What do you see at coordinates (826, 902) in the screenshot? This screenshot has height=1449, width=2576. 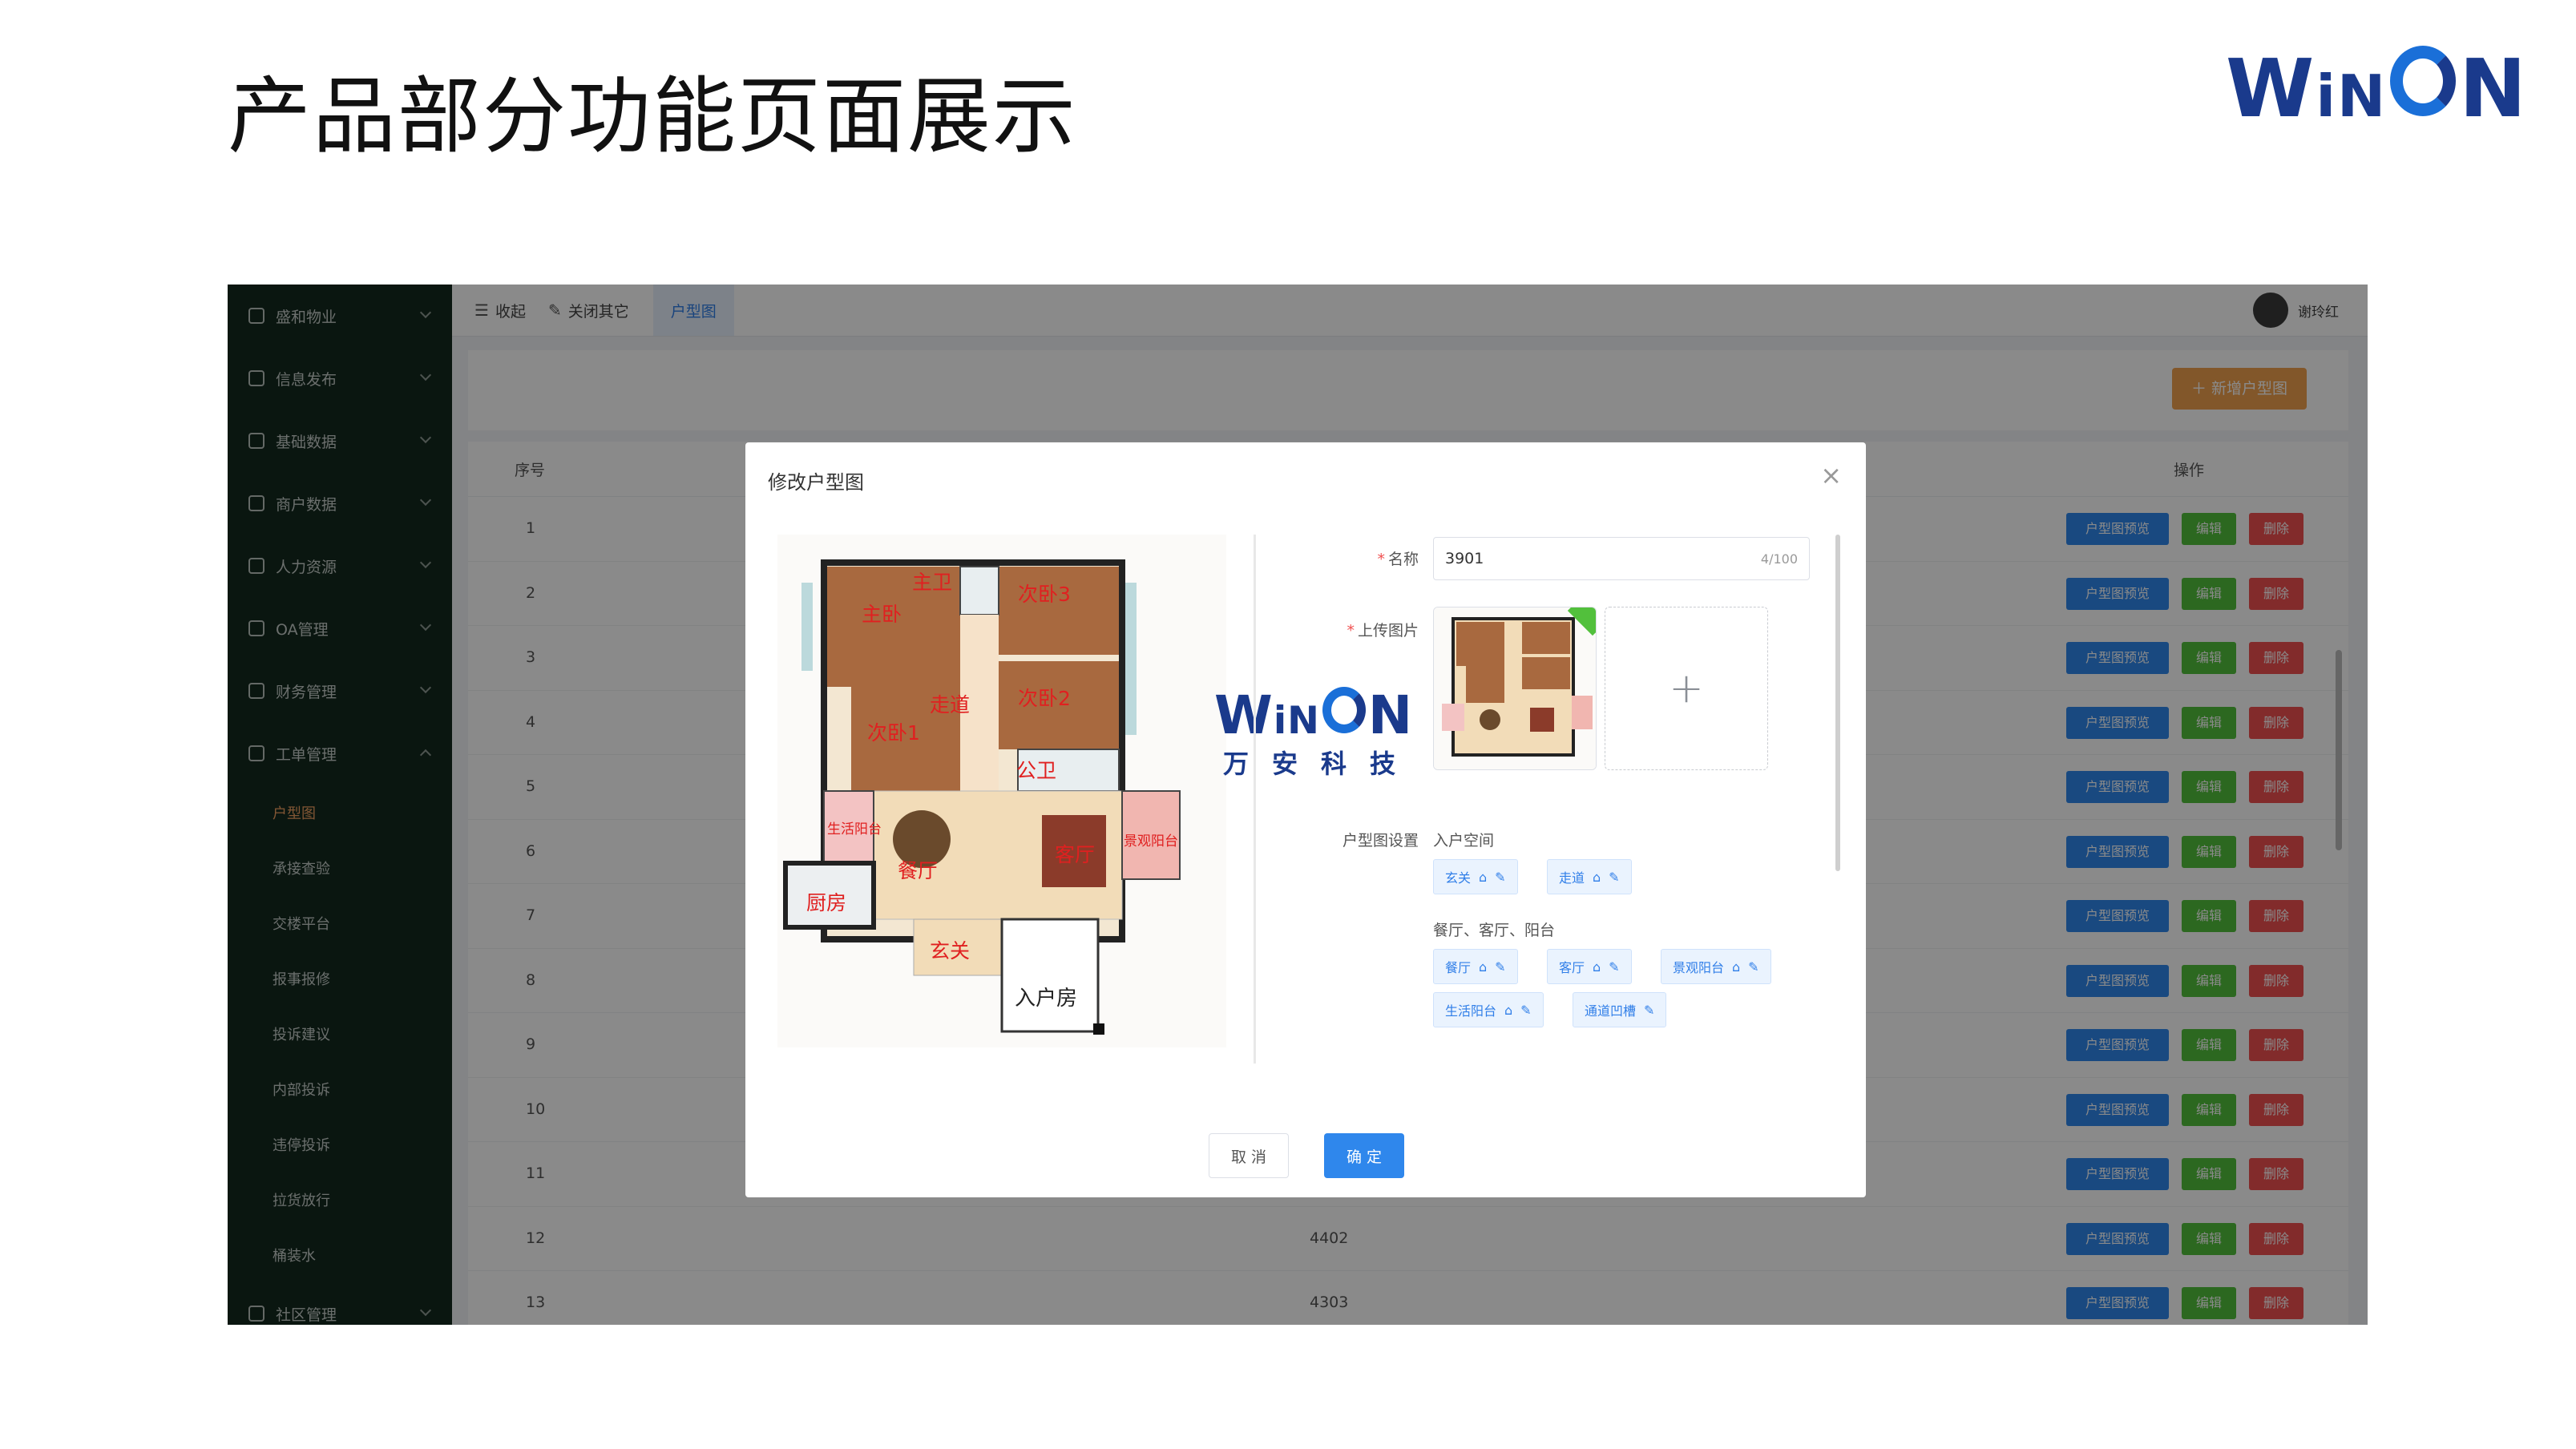 I see `room-kitchen: 厨房` at bounding box center [826, 902].